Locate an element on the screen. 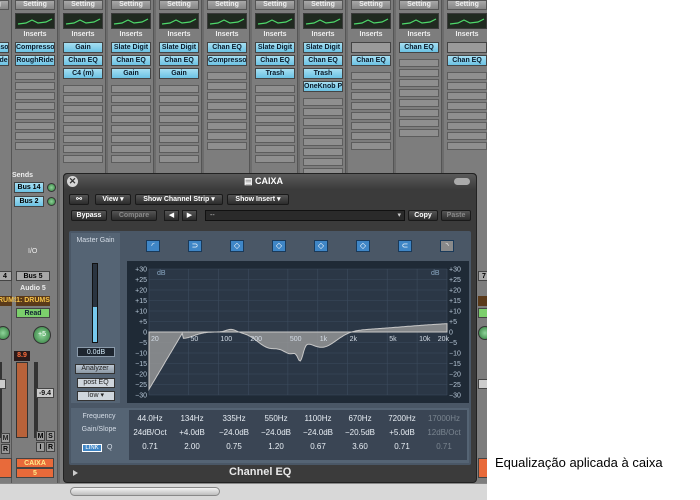  insert-slot: Trash is located at coordinates (323, 73).